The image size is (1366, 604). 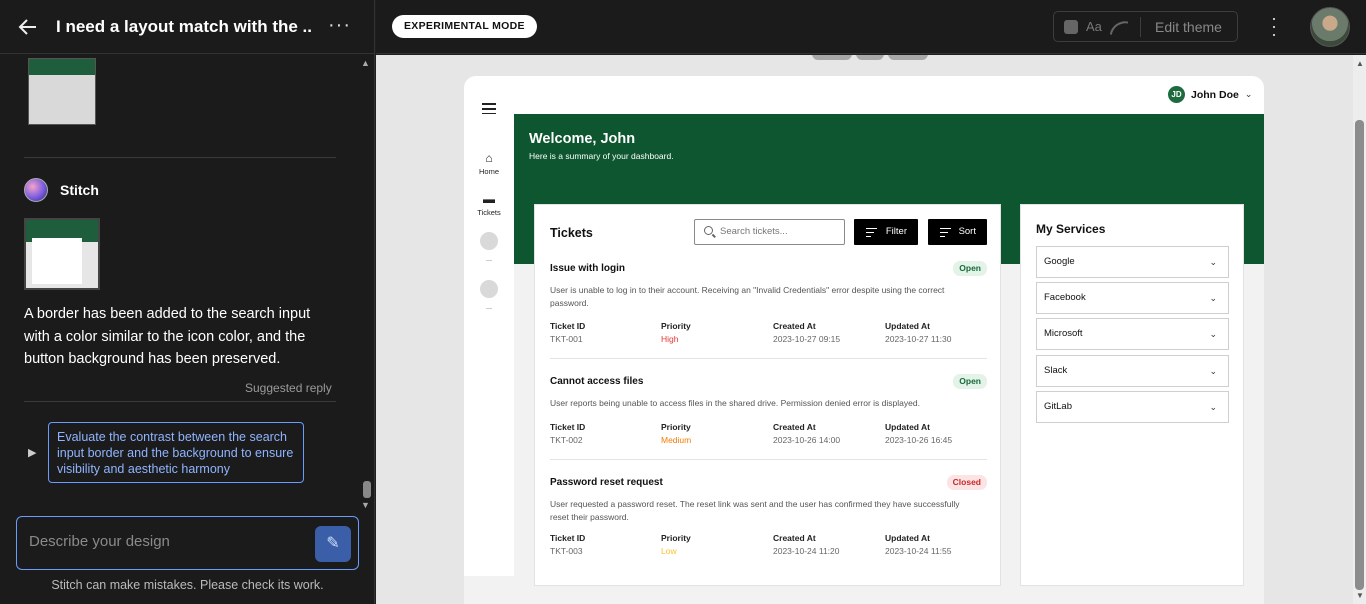 What do you see at coordinates (1215, 94) in the screenshot?
I see `user-name: John Doe` at bounding box center [1215, 94].